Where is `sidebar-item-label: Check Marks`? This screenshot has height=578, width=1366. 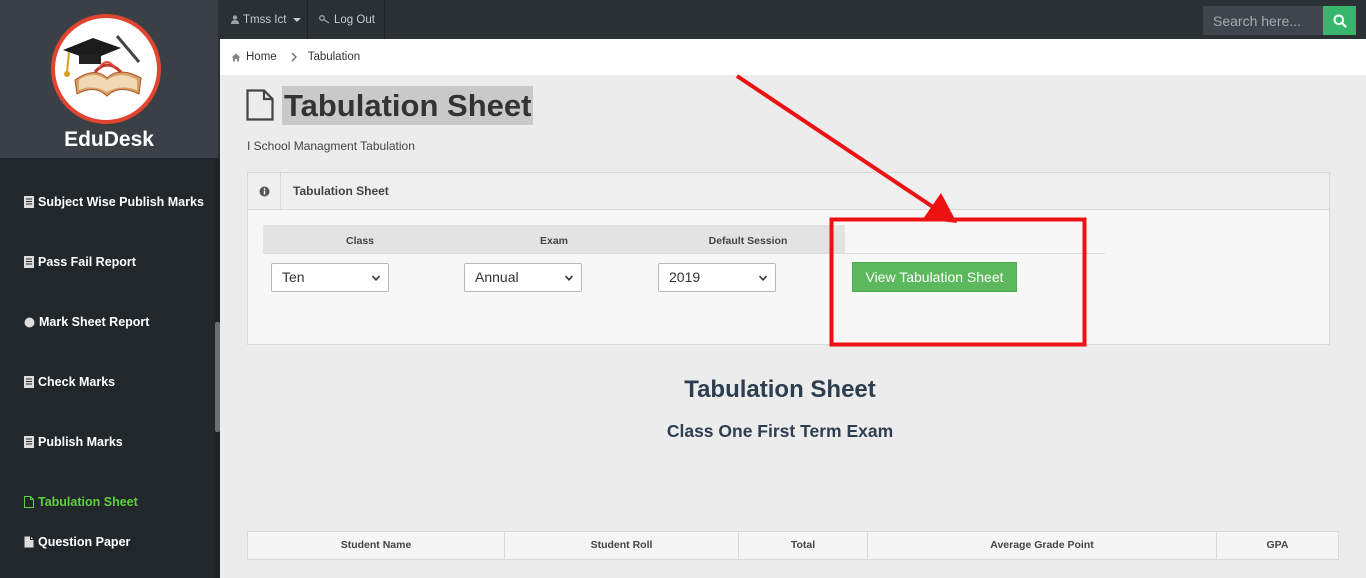
sidebar-item-label: Check Marks is located at coordinates (77, 382).